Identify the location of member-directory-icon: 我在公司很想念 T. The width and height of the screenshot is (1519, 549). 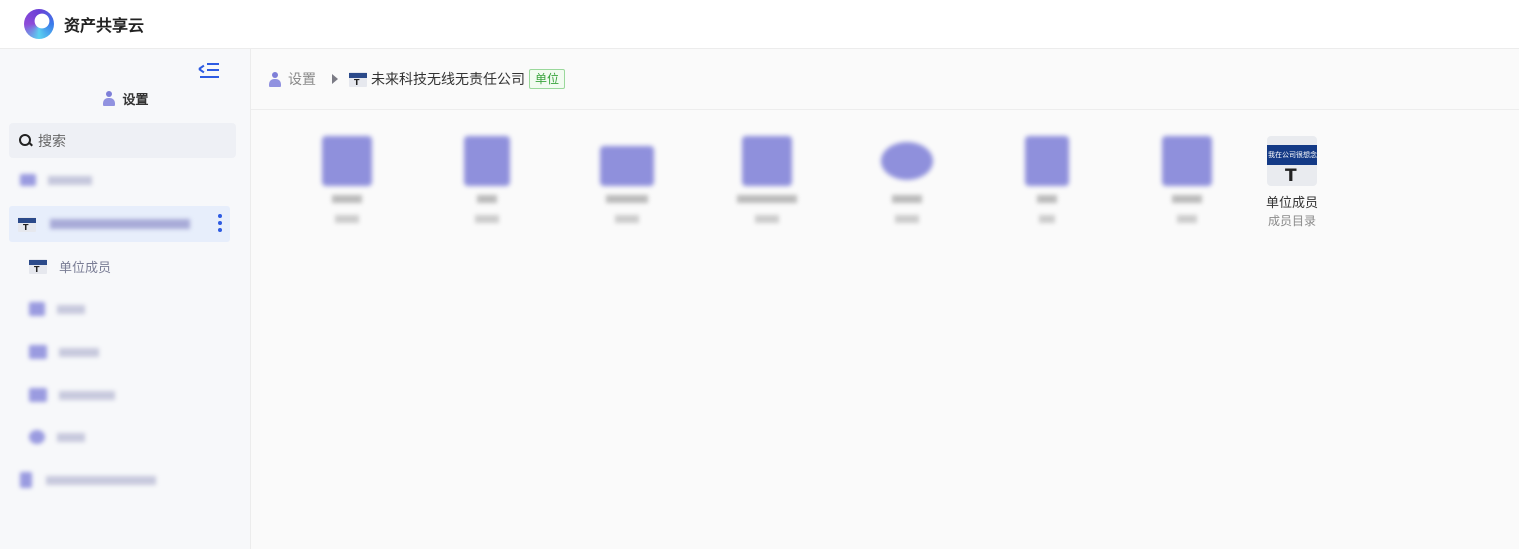
(1292, 161).